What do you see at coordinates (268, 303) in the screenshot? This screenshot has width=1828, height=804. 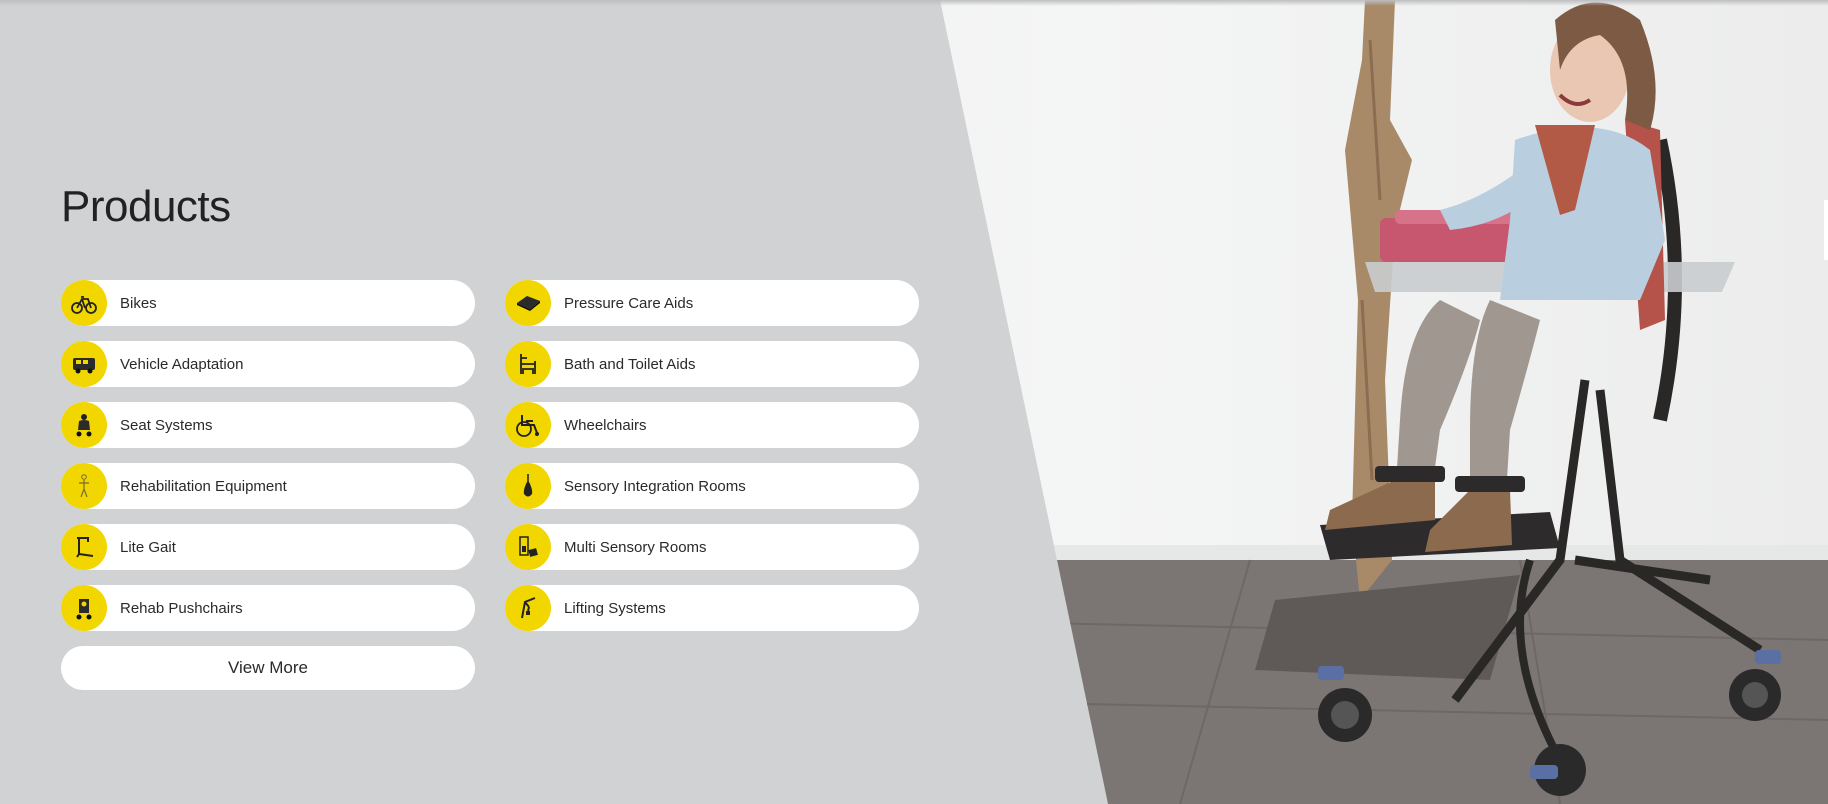 I see `product-item-bikes: Bikes` at bounding box center [268, 303].